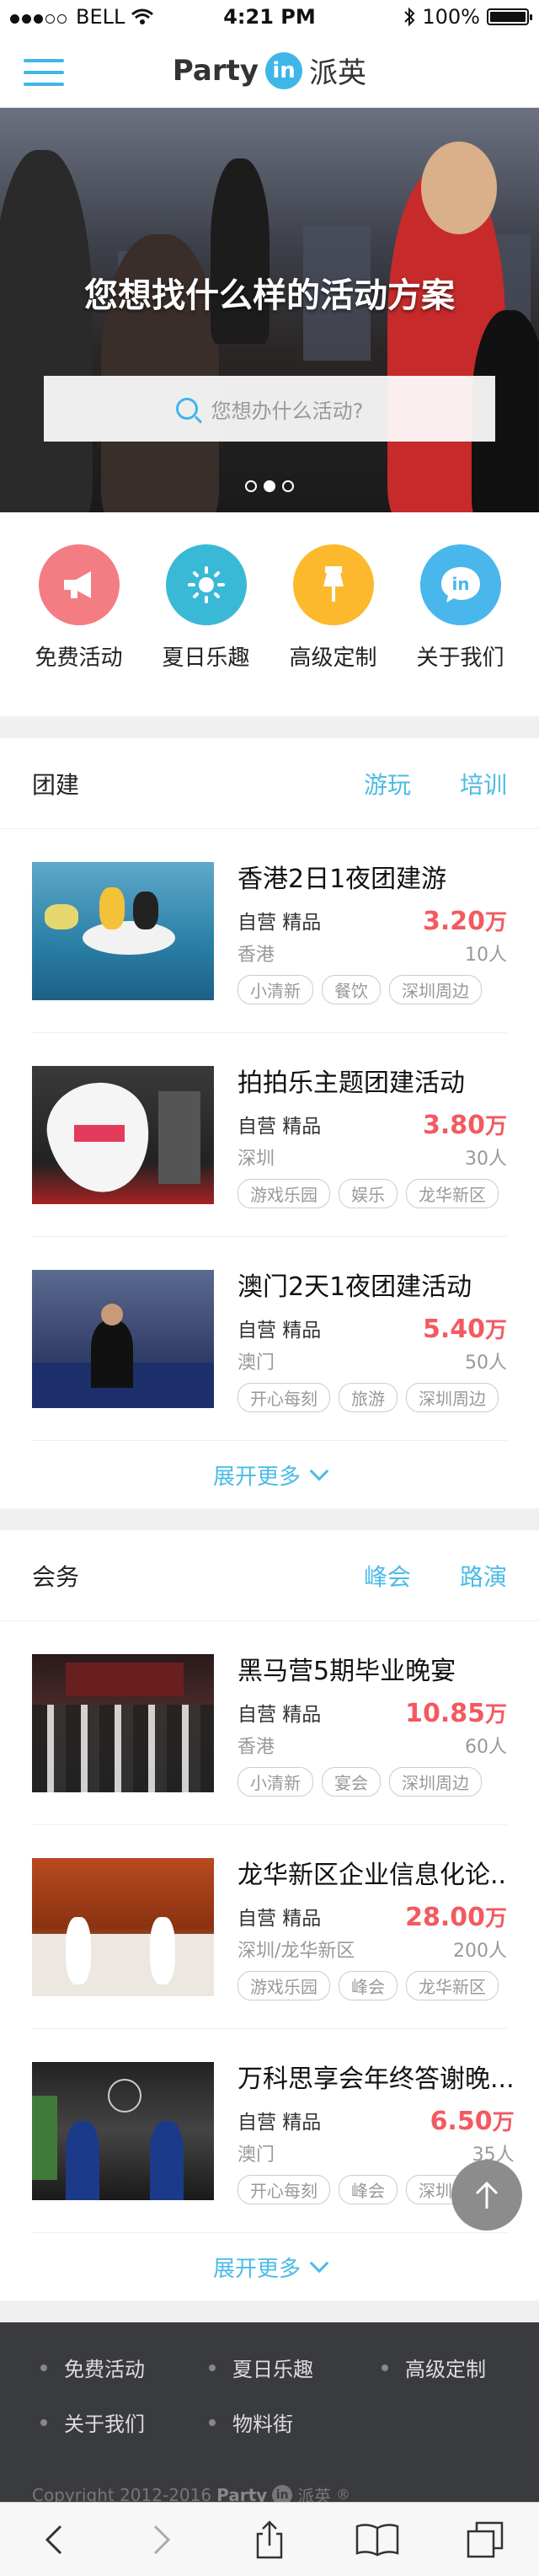 Image resolution: width=539 pixels, height=2576 pixels. I want to click on tab-roadshow: 路演, so click(483, 1576).